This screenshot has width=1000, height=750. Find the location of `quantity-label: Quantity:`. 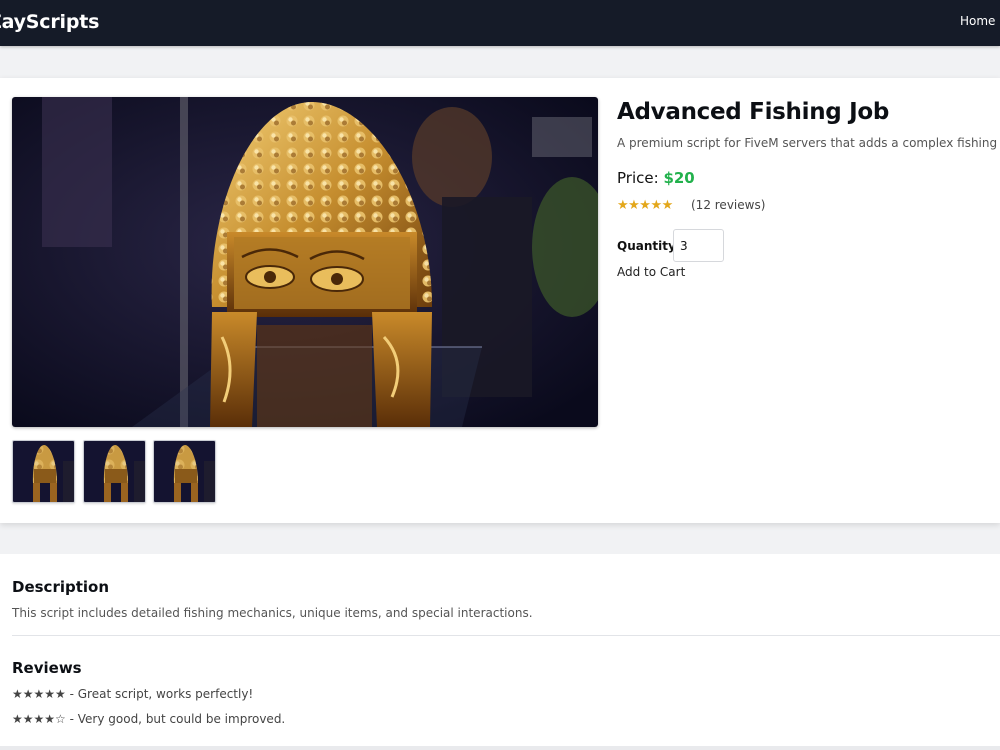

quantity-label: Quantity: is located at coordinates (649, 246).